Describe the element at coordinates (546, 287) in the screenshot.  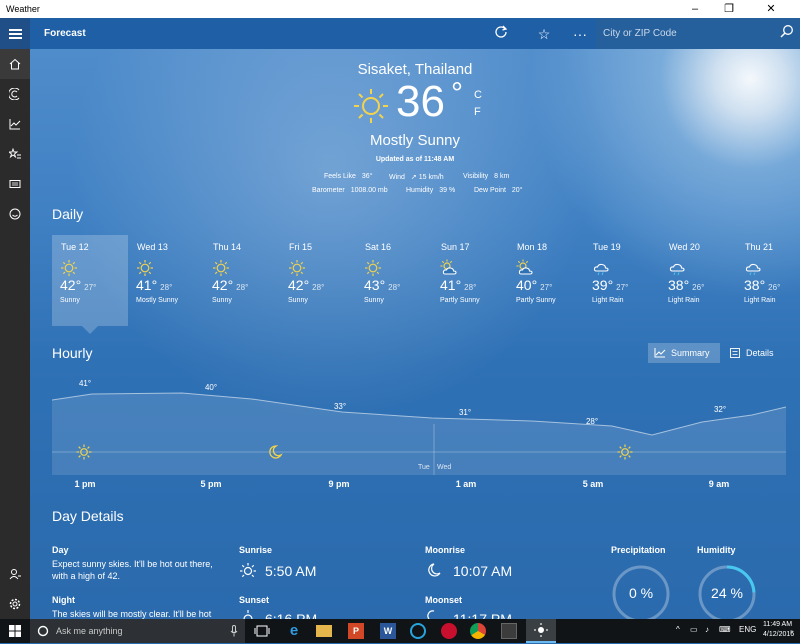
I see `day-low: 27°` at that location.